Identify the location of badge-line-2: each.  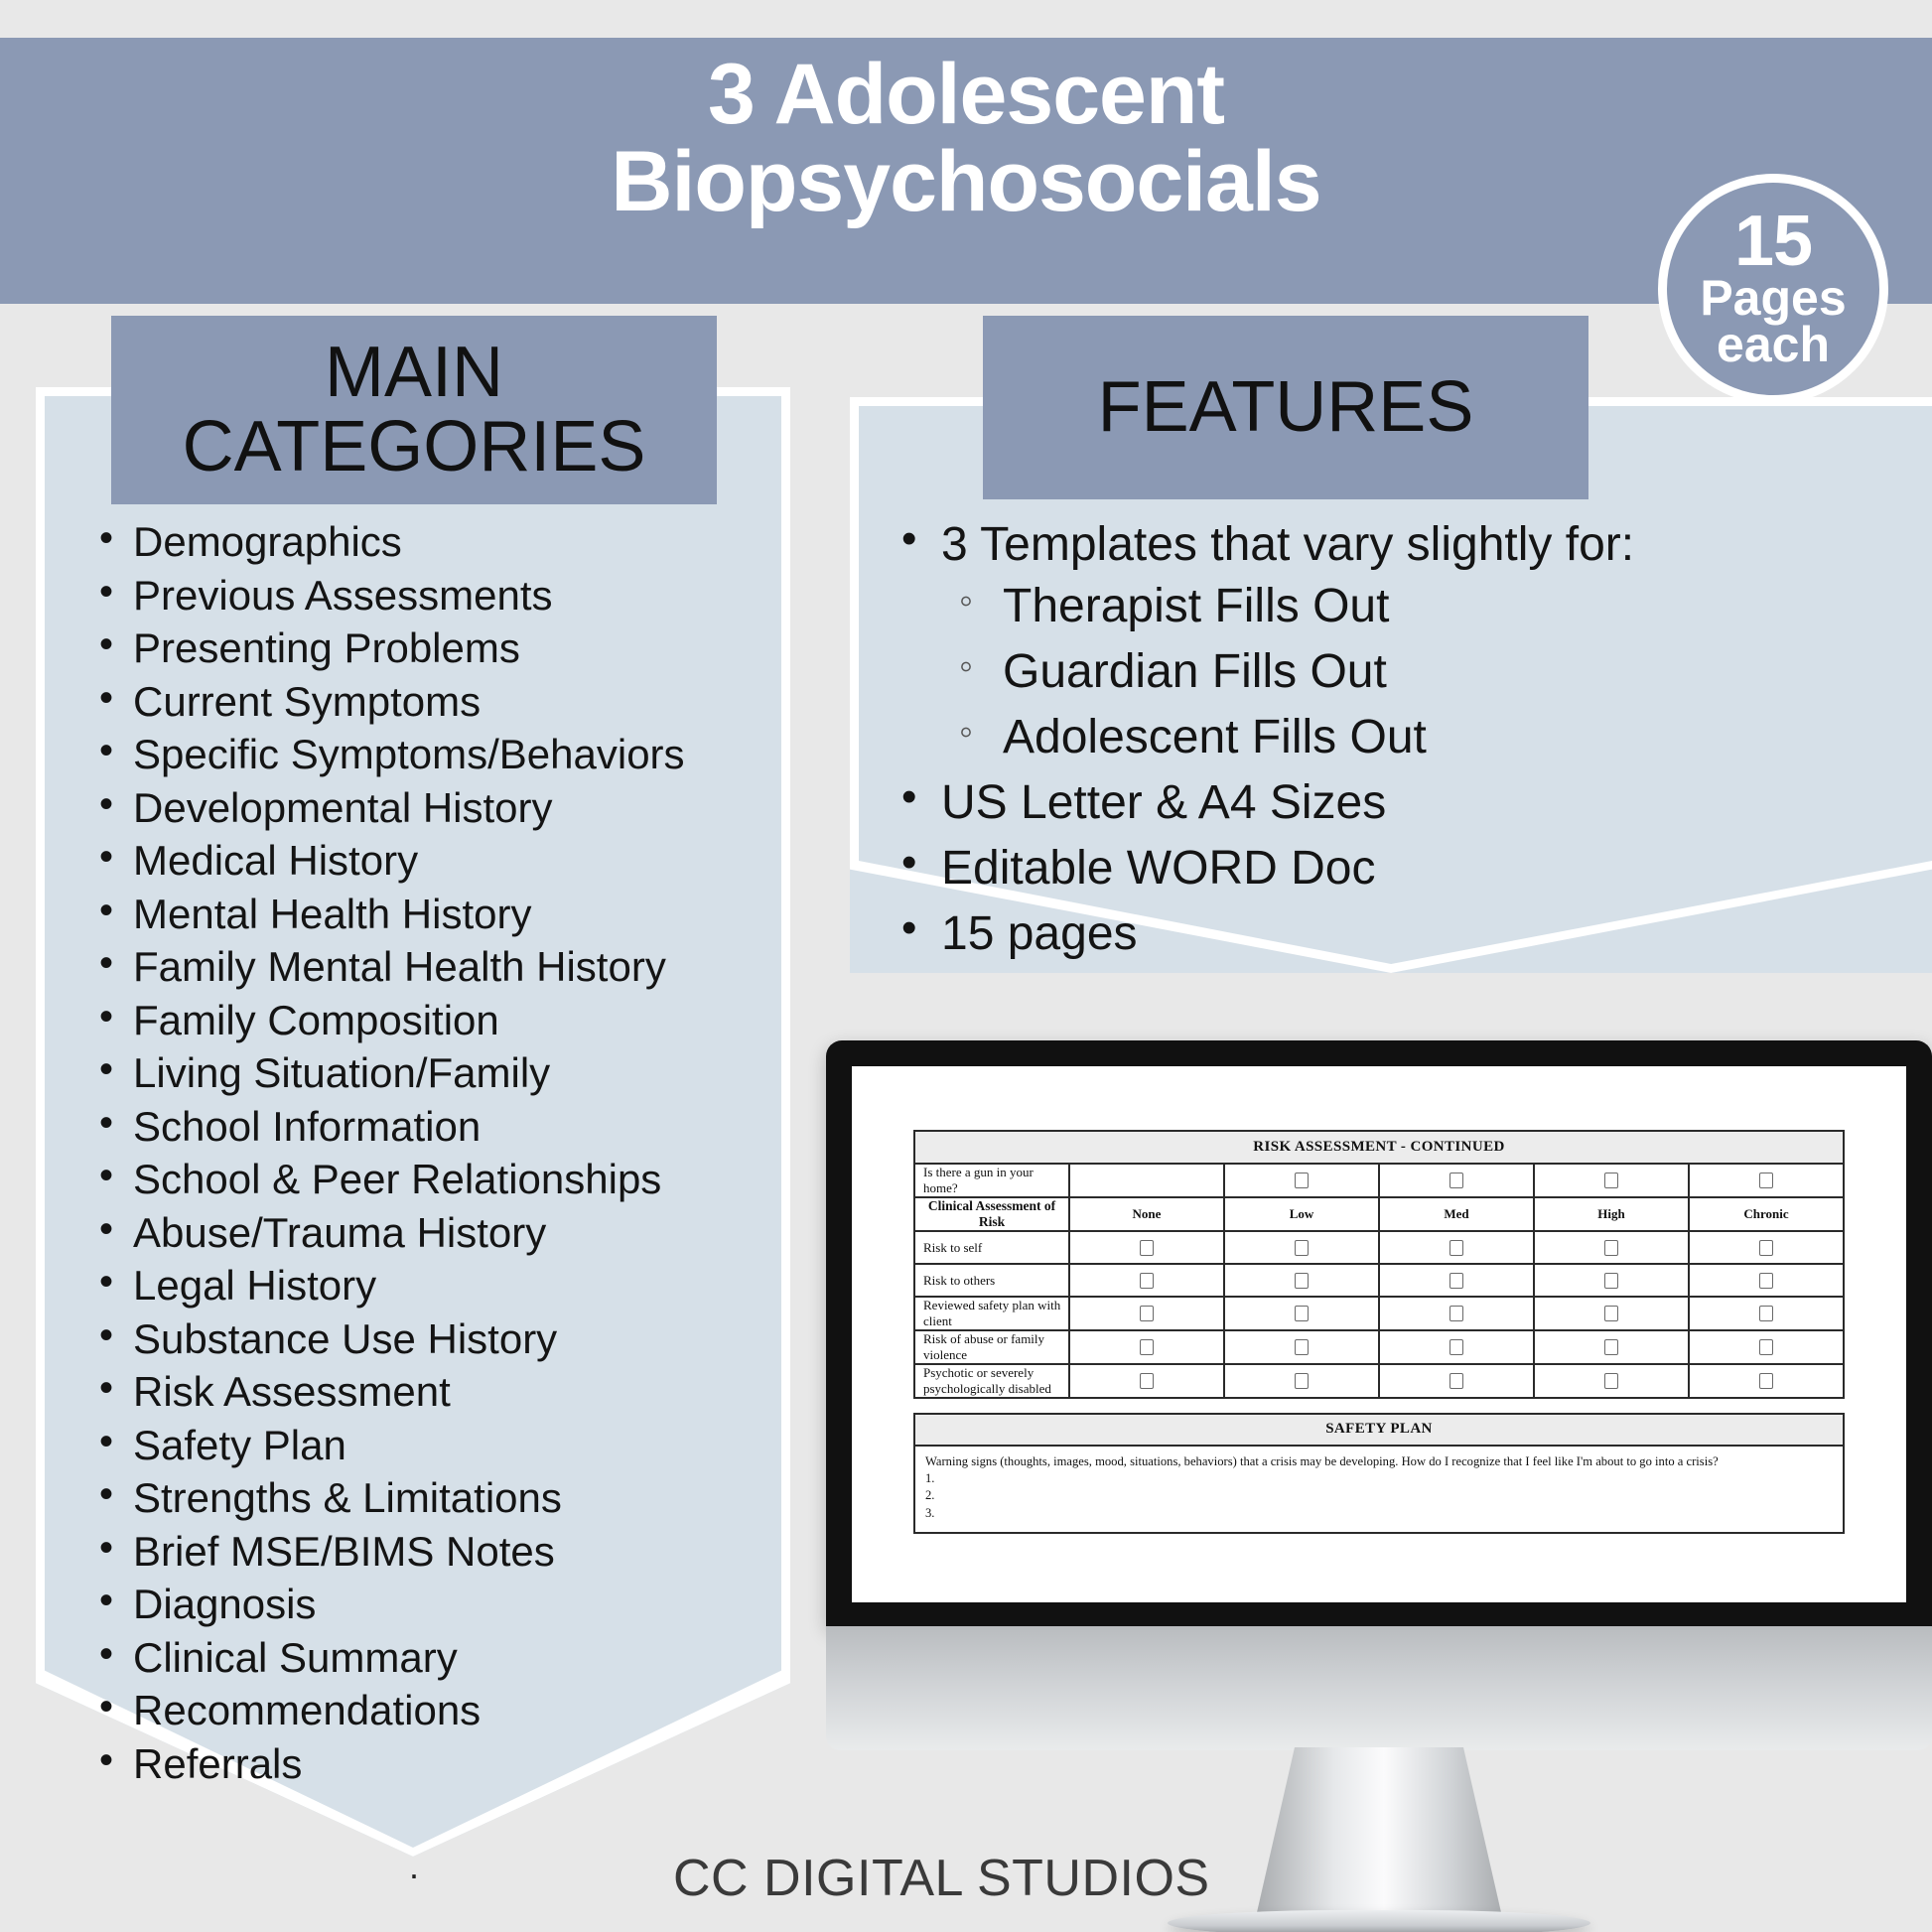
(1774, 344).